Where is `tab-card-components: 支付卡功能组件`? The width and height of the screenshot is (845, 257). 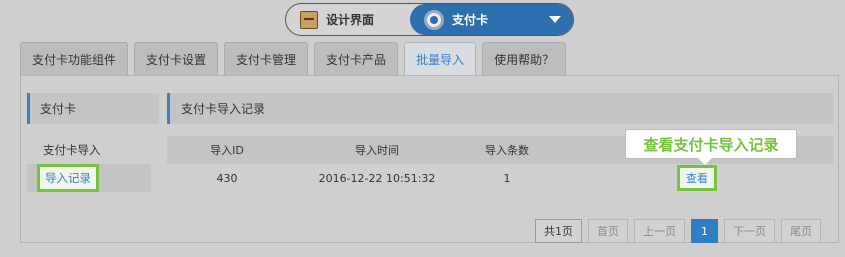
tab-card-components: 支付卡功能组件 is located at coordinates (74, 58).